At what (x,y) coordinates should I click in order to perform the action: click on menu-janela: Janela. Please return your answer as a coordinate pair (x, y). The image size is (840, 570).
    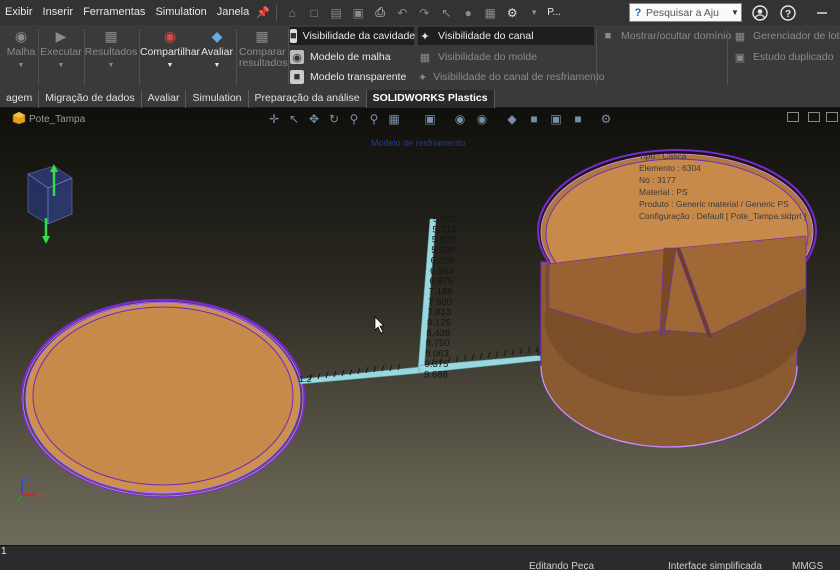
    Looking at the image, I should click on (233, 12).